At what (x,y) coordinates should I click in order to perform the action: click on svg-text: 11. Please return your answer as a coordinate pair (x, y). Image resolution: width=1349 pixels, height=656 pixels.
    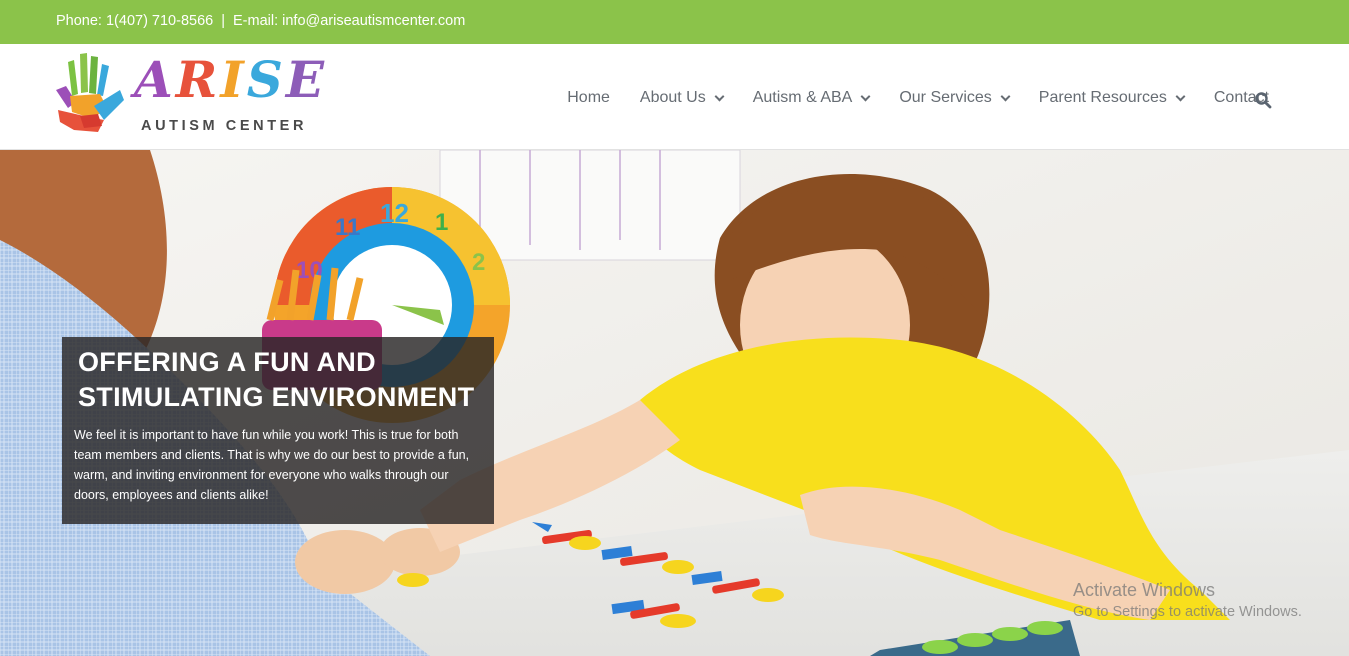
    Looking at the image, I should click on (347, 227).